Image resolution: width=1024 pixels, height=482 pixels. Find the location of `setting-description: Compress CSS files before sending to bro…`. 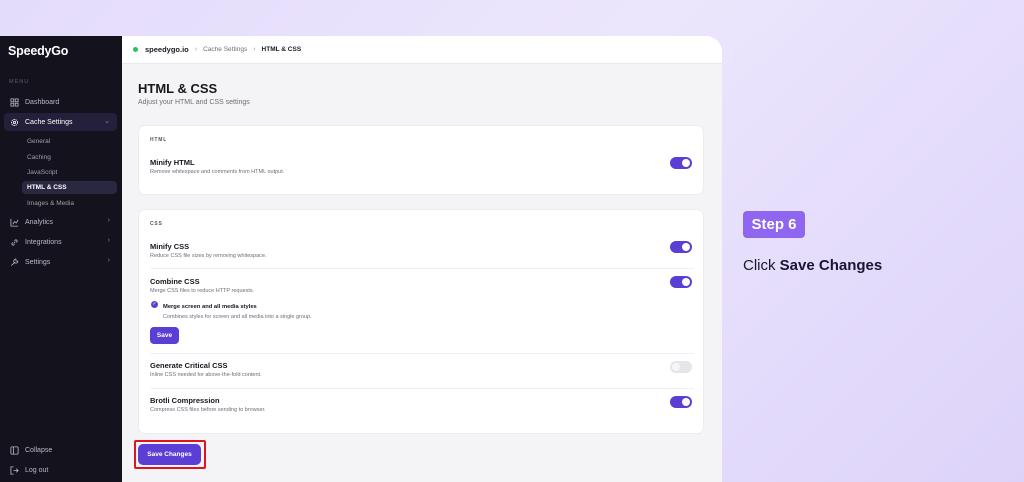

setting-description: Compress CSS files before sending to bro… is located at coordinates (208, 410).